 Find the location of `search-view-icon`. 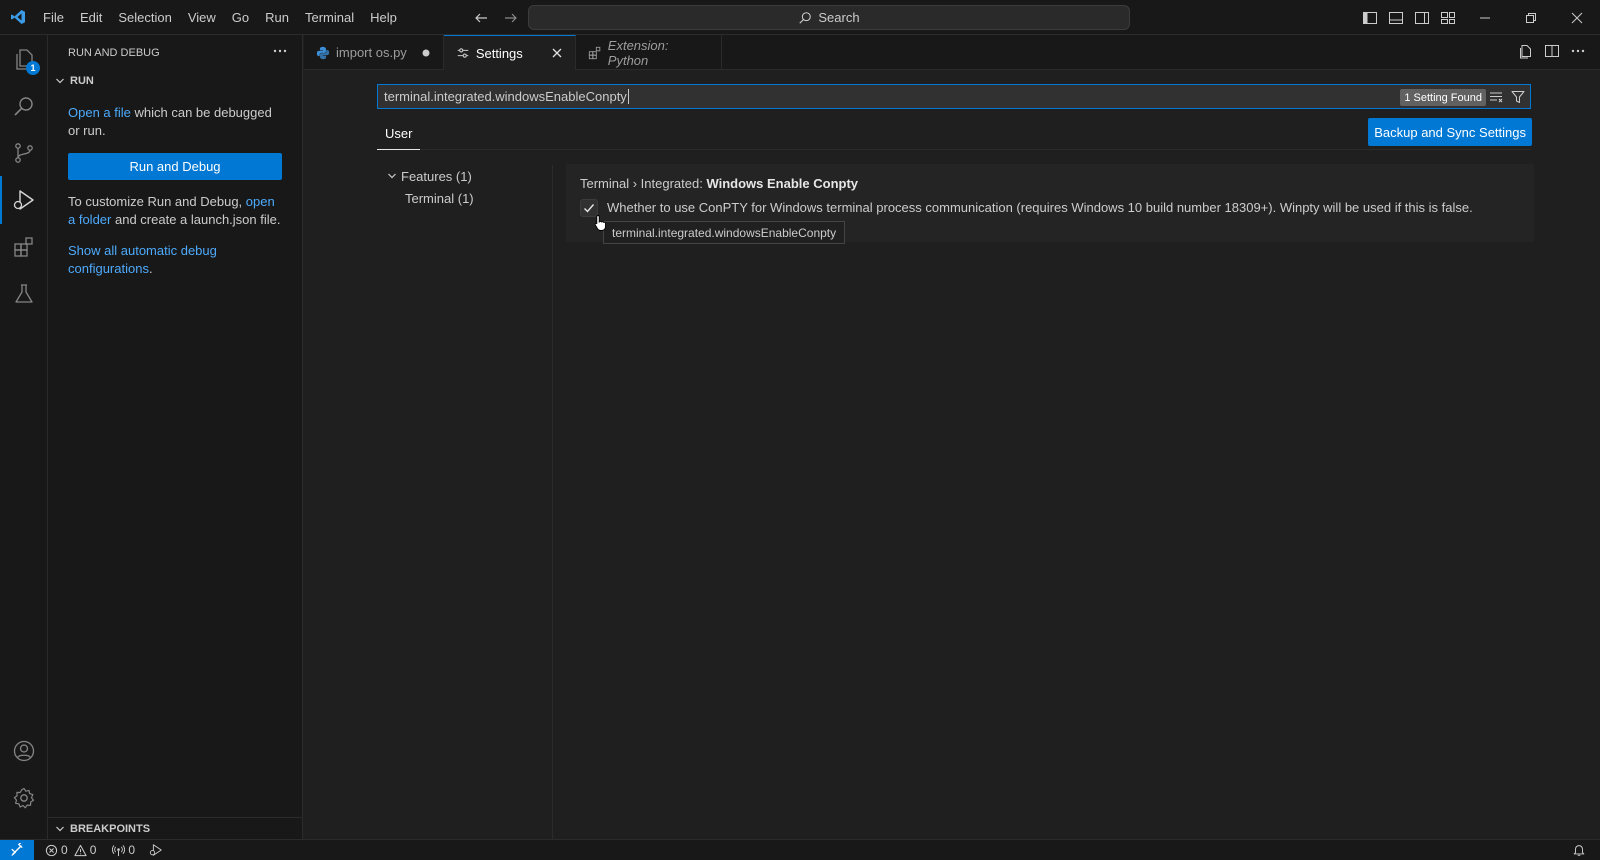

search-view-icon is located at coordinates (24, 106).